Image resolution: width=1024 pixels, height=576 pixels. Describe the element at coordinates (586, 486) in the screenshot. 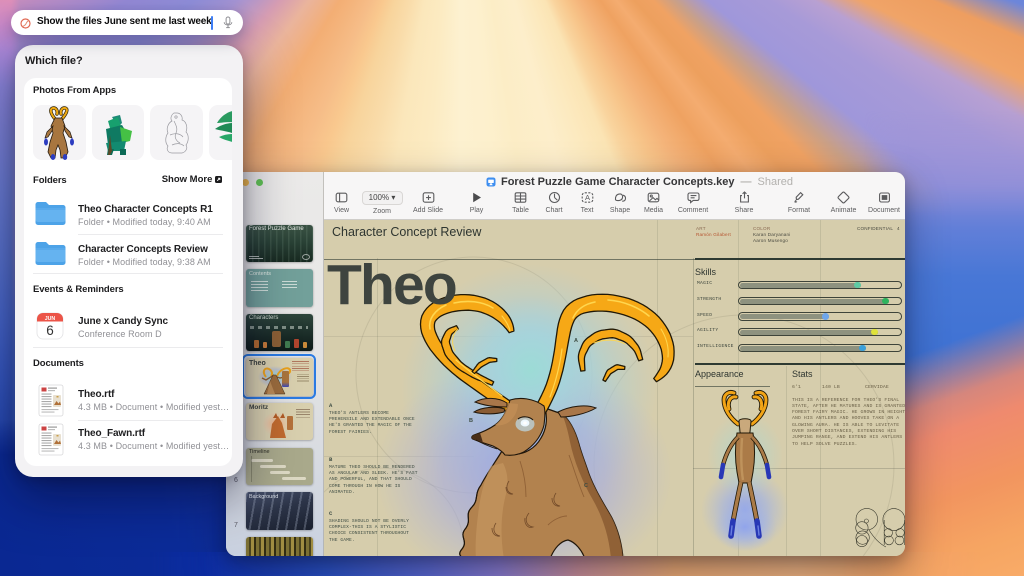

I see `svg-text: C` at that location.